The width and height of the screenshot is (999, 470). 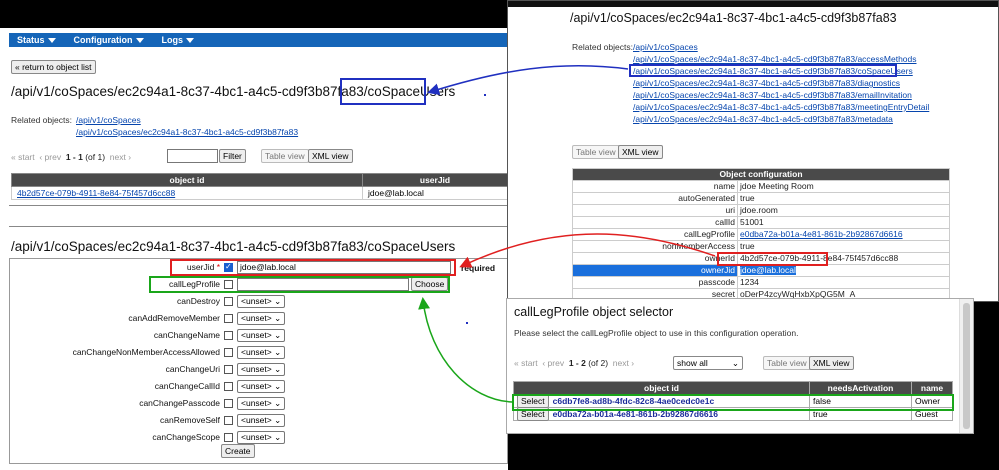 I want to click on selector-title: callLegProfile object selector, so click(x=594, y=312).